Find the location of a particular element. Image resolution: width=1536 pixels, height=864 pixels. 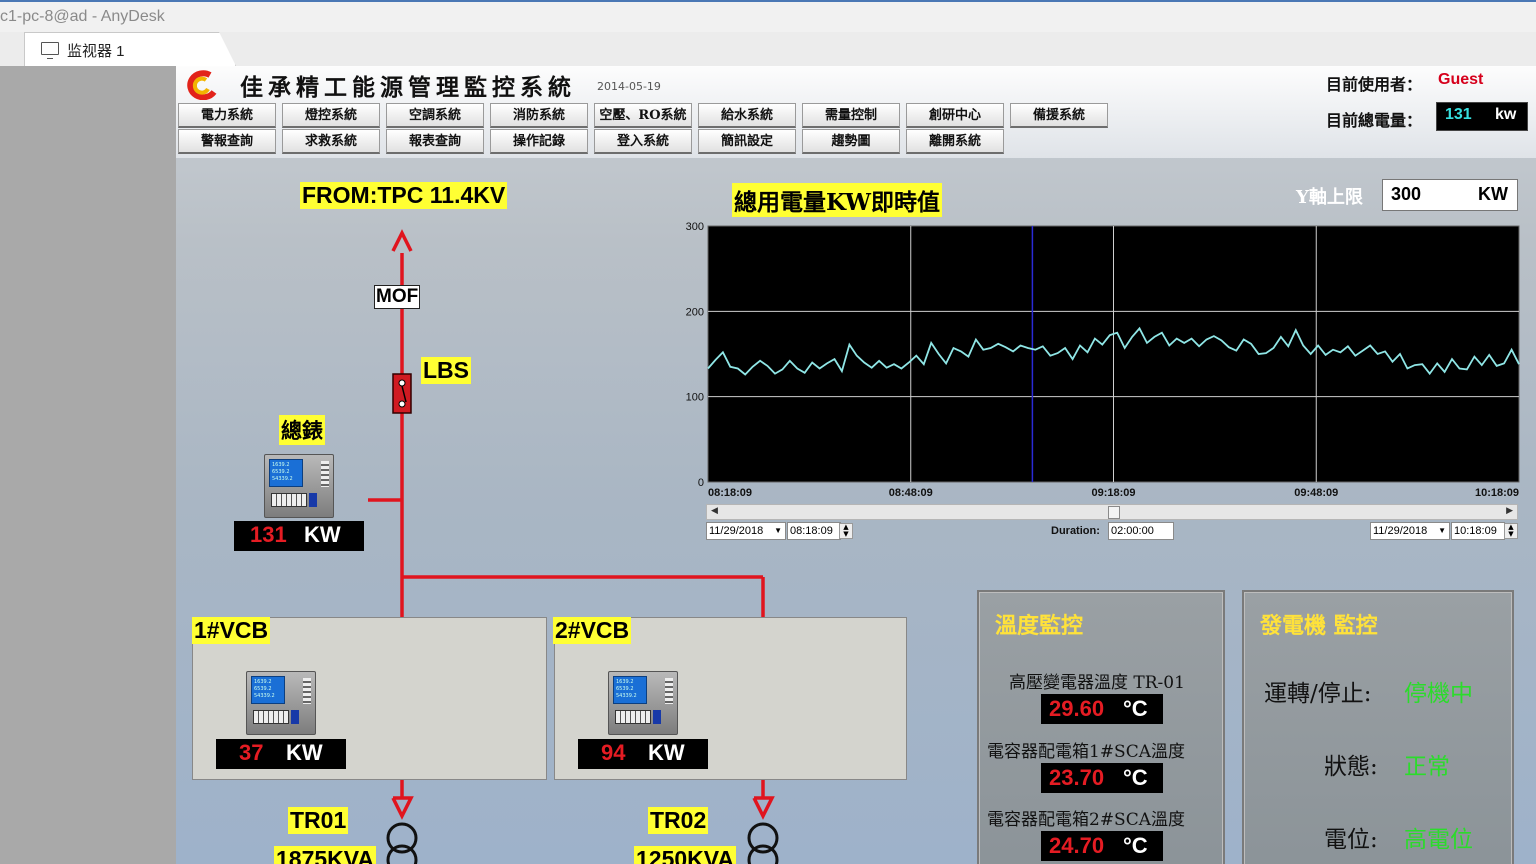

temp-unit-tr01: °C is located at coordinates (1135, 708).